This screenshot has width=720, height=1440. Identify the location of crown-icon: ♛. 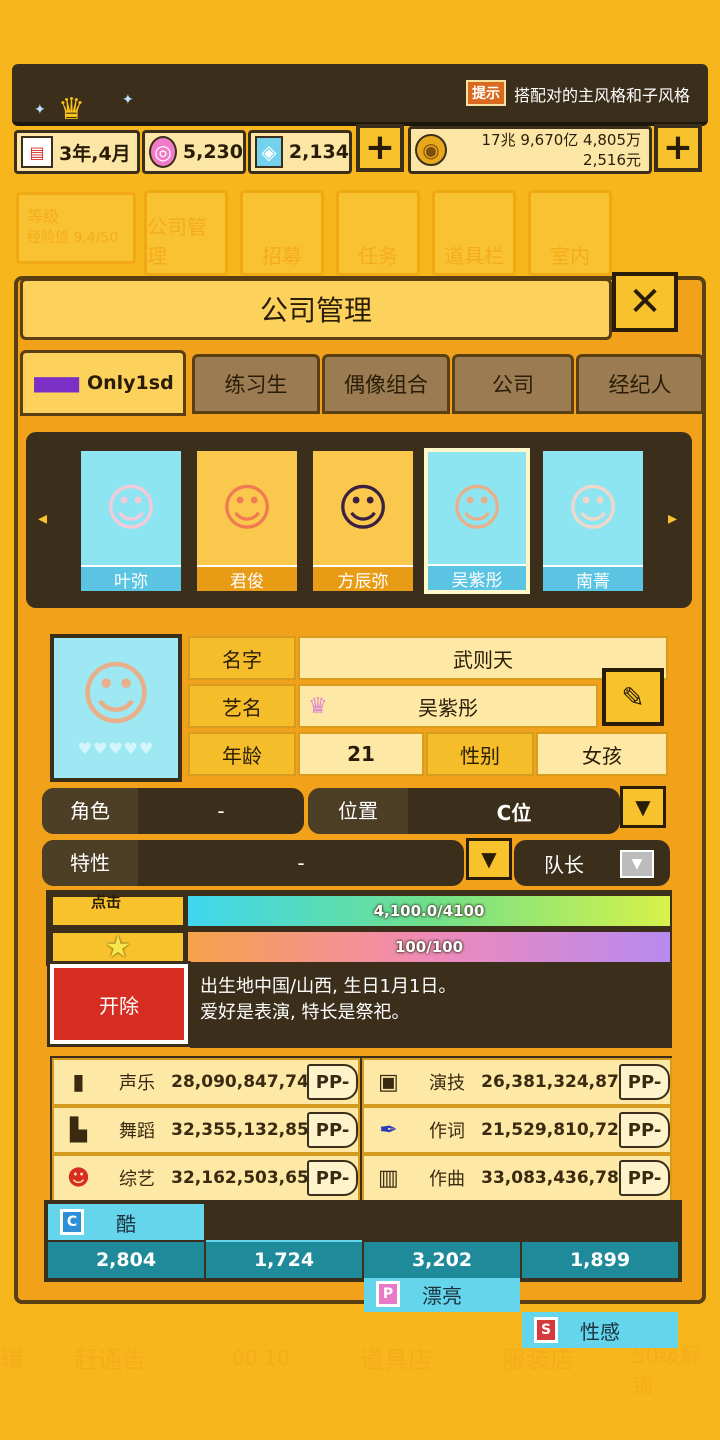
(71, 109).